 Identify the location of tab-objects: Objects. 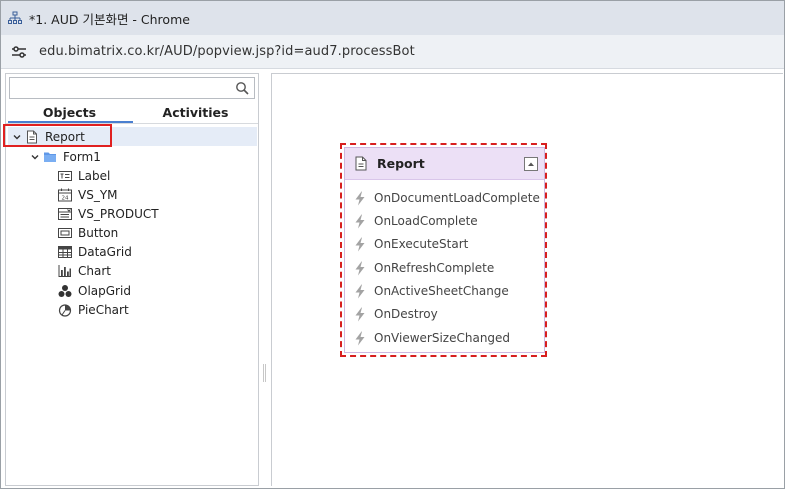
(69, 112).